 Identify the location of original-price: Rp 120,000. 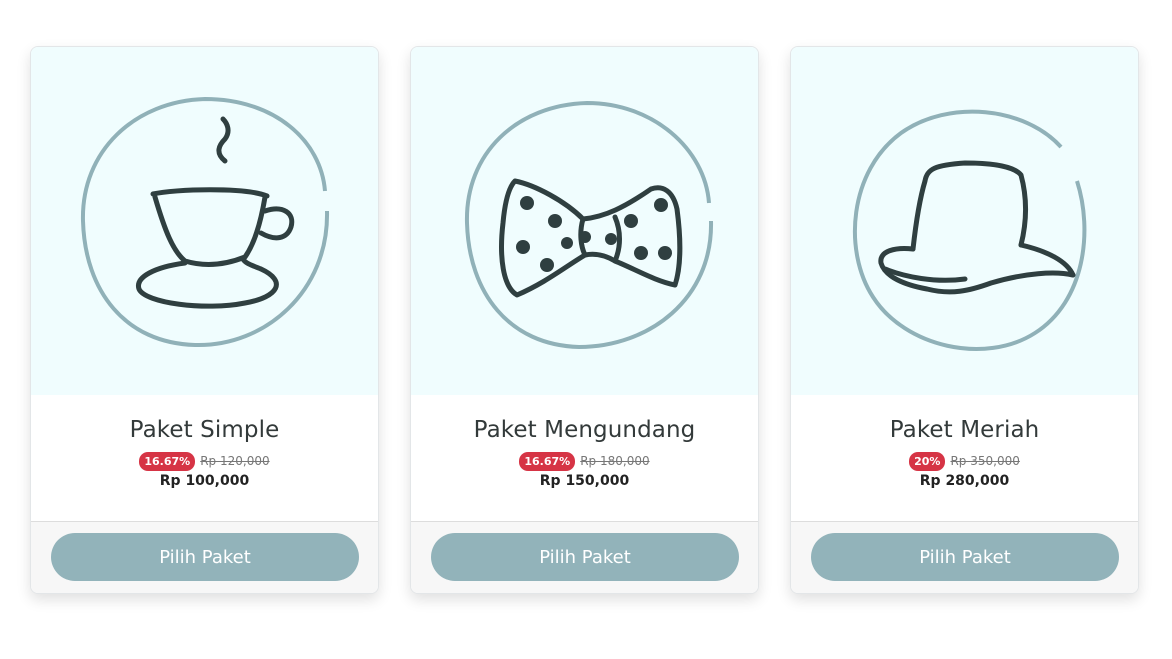
(235, 461).